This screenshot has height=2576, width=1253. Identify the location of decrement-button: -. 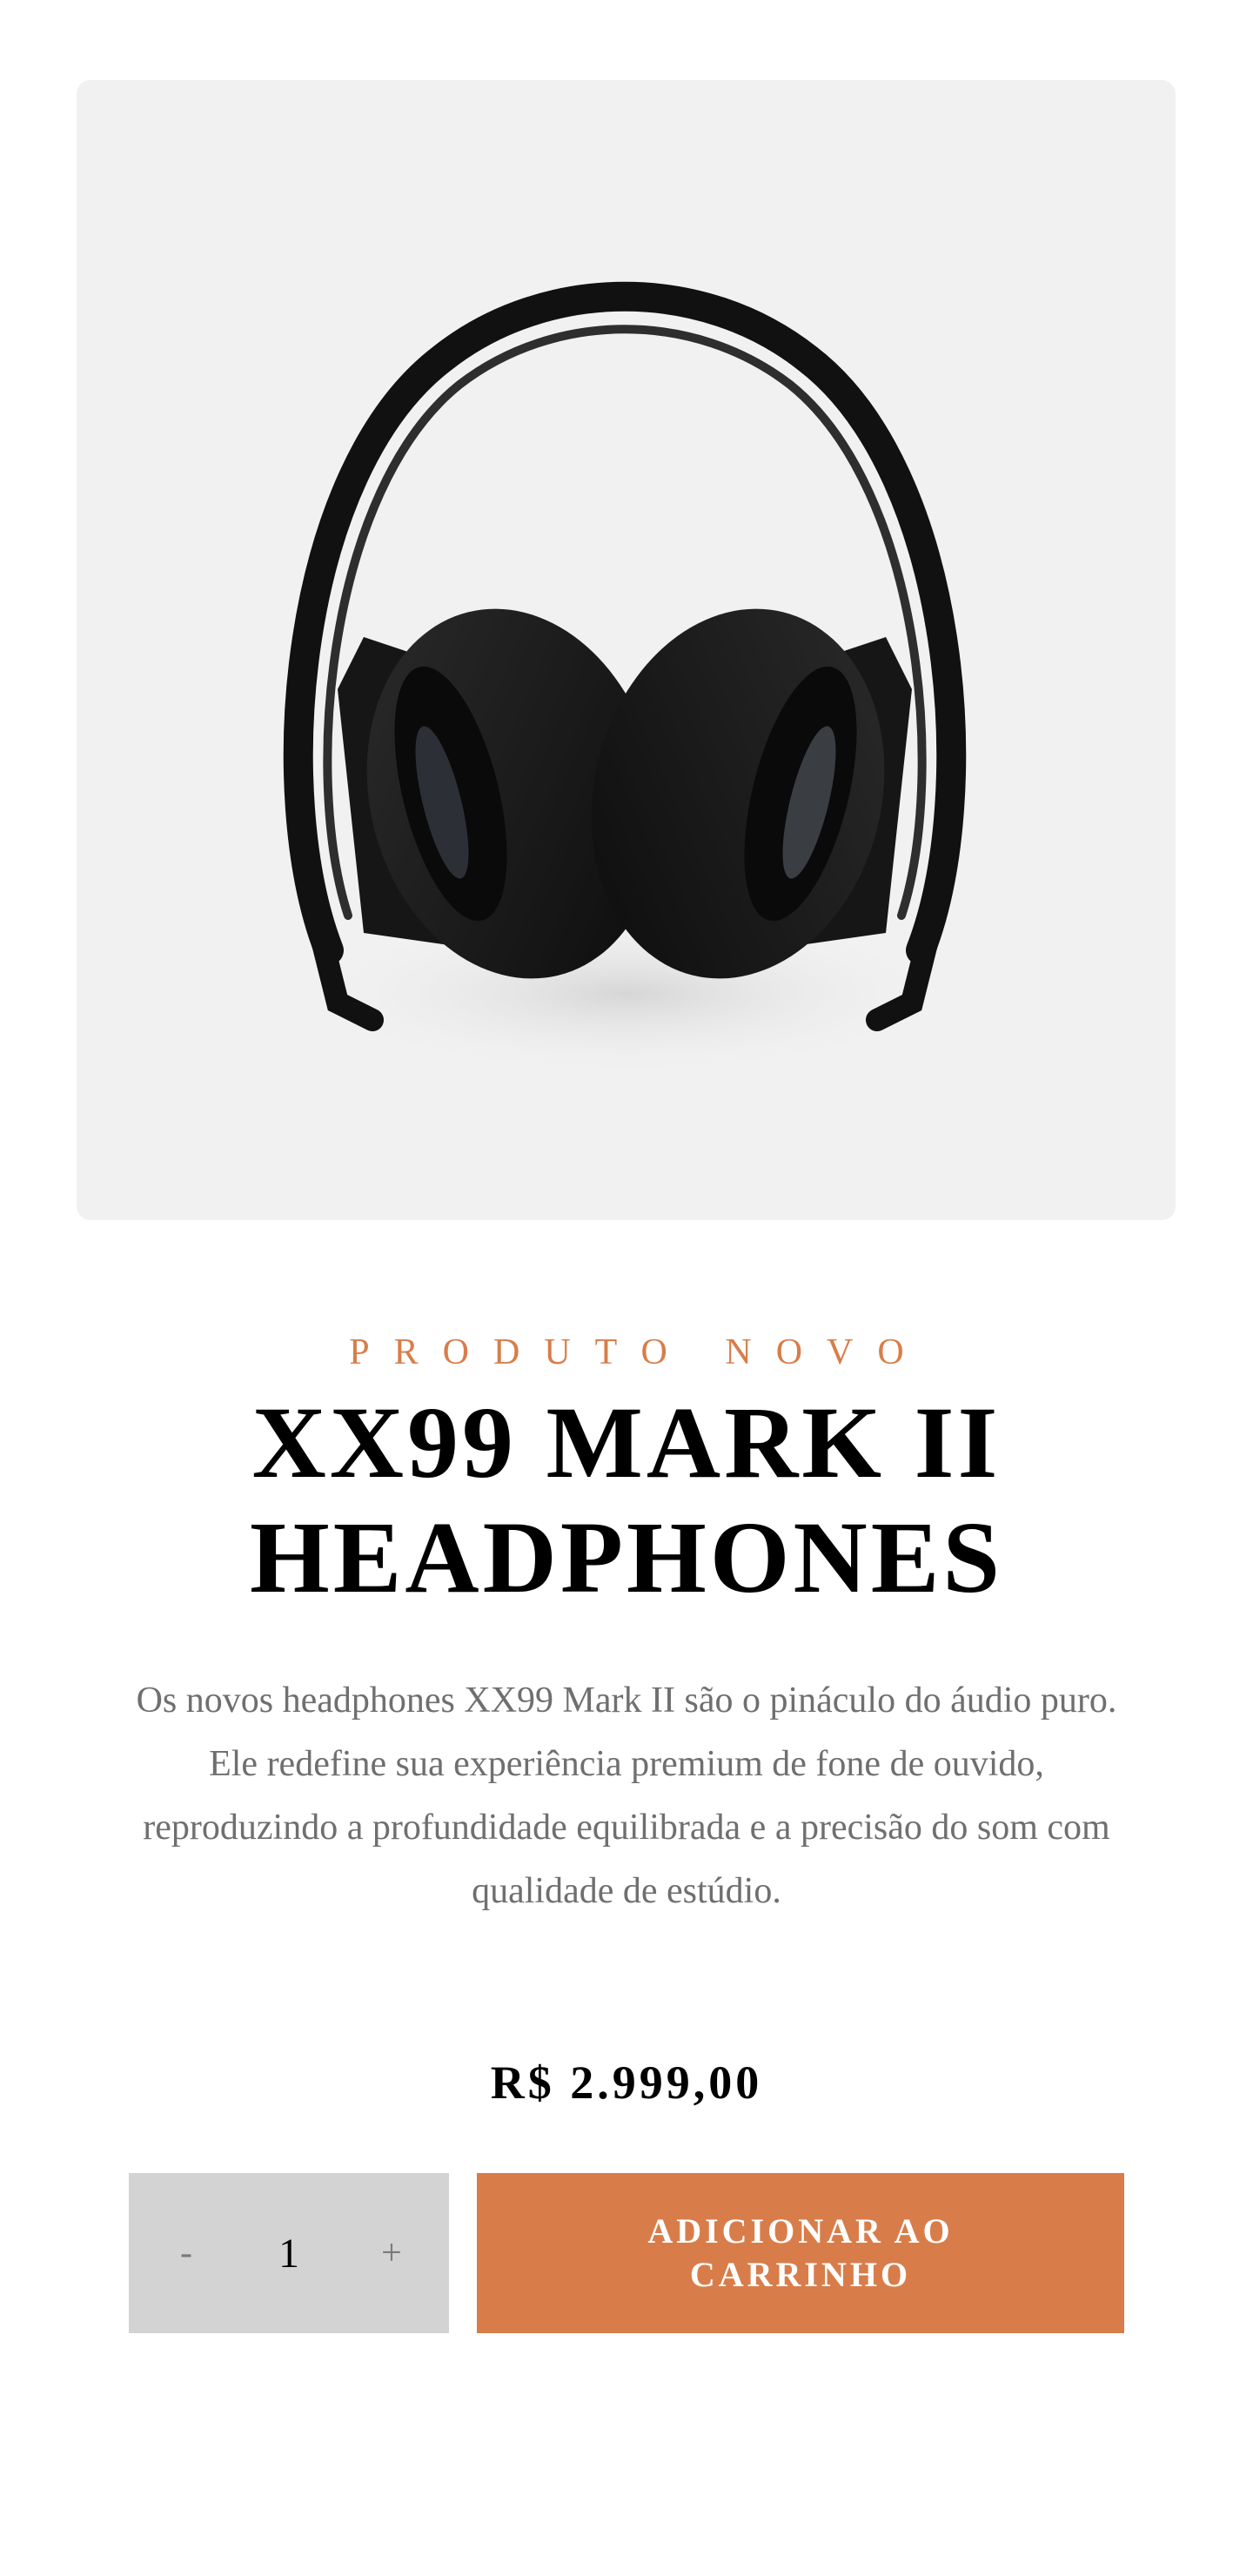
(186, 2253).